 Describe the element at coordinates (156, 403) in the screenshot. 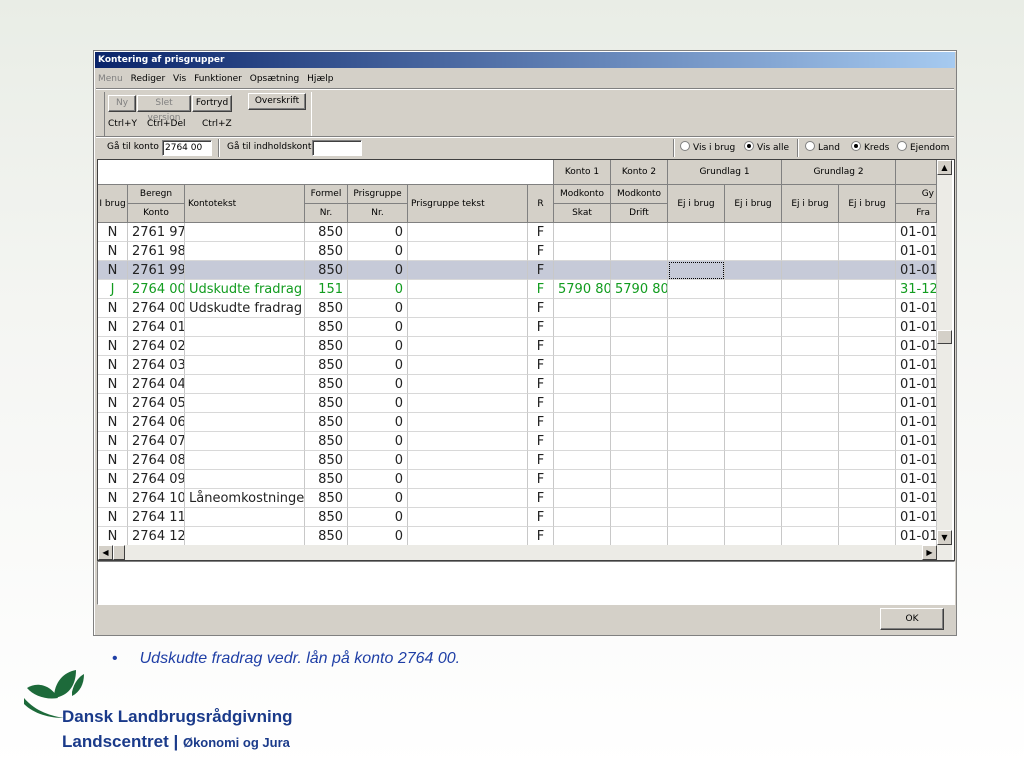

I see `table-cell: 2764 05` at that location.